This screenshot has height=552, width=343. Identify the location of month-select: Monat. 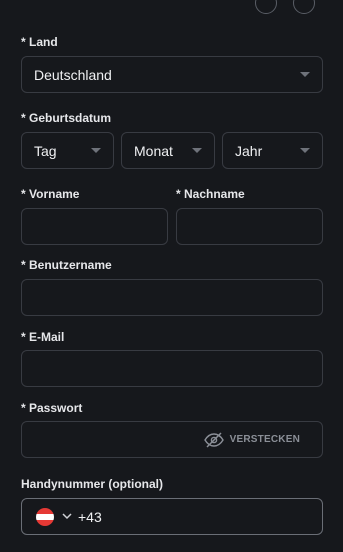
(168, 150).